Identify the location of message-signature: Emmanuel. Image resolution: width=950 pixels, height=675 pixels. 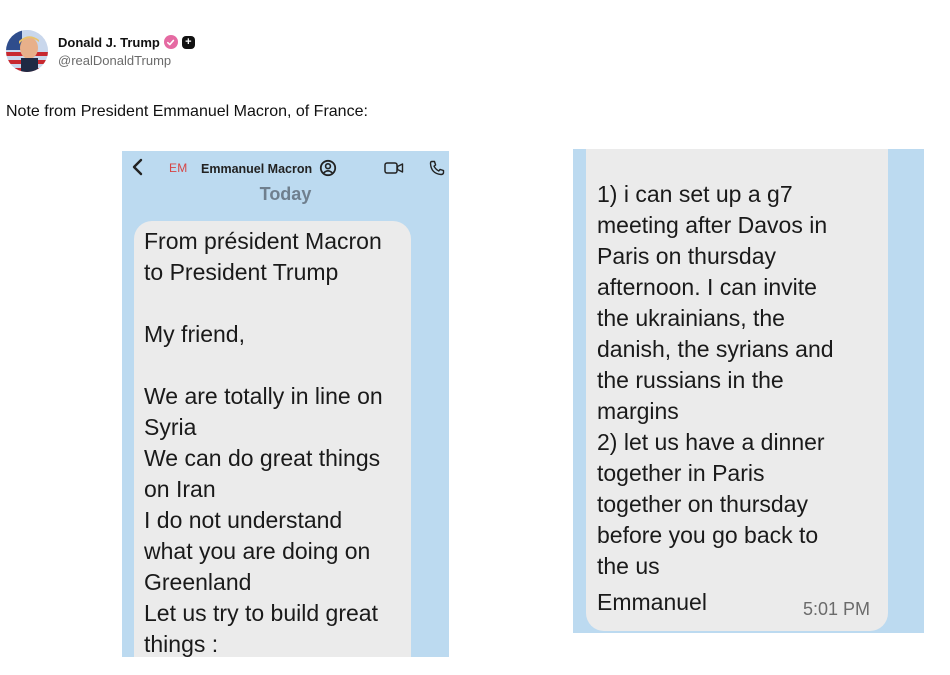
(652, 602).